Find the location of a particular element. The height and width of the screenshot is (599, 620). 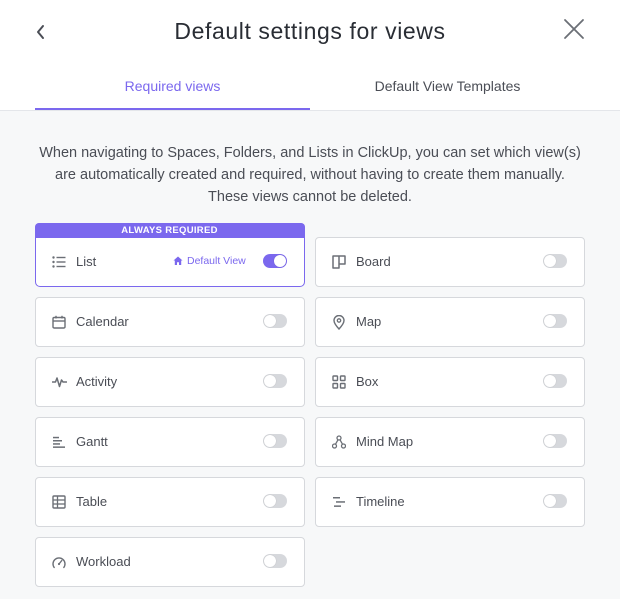

map-pin-icon is located at coordinates (339, 322).